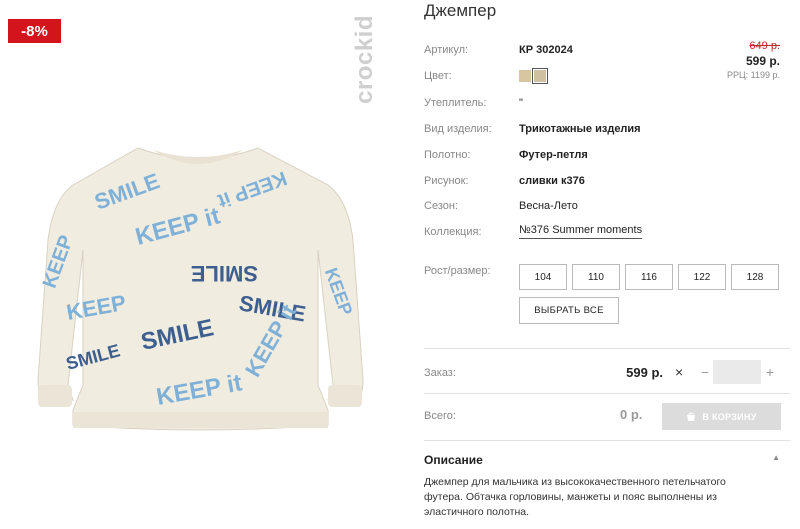 The height and width of the screenshot is (529, 800). What do you see at coordinates (679, 372) in the screenshot?
I see `times-icon: ×` at bounding box center [679, 372].